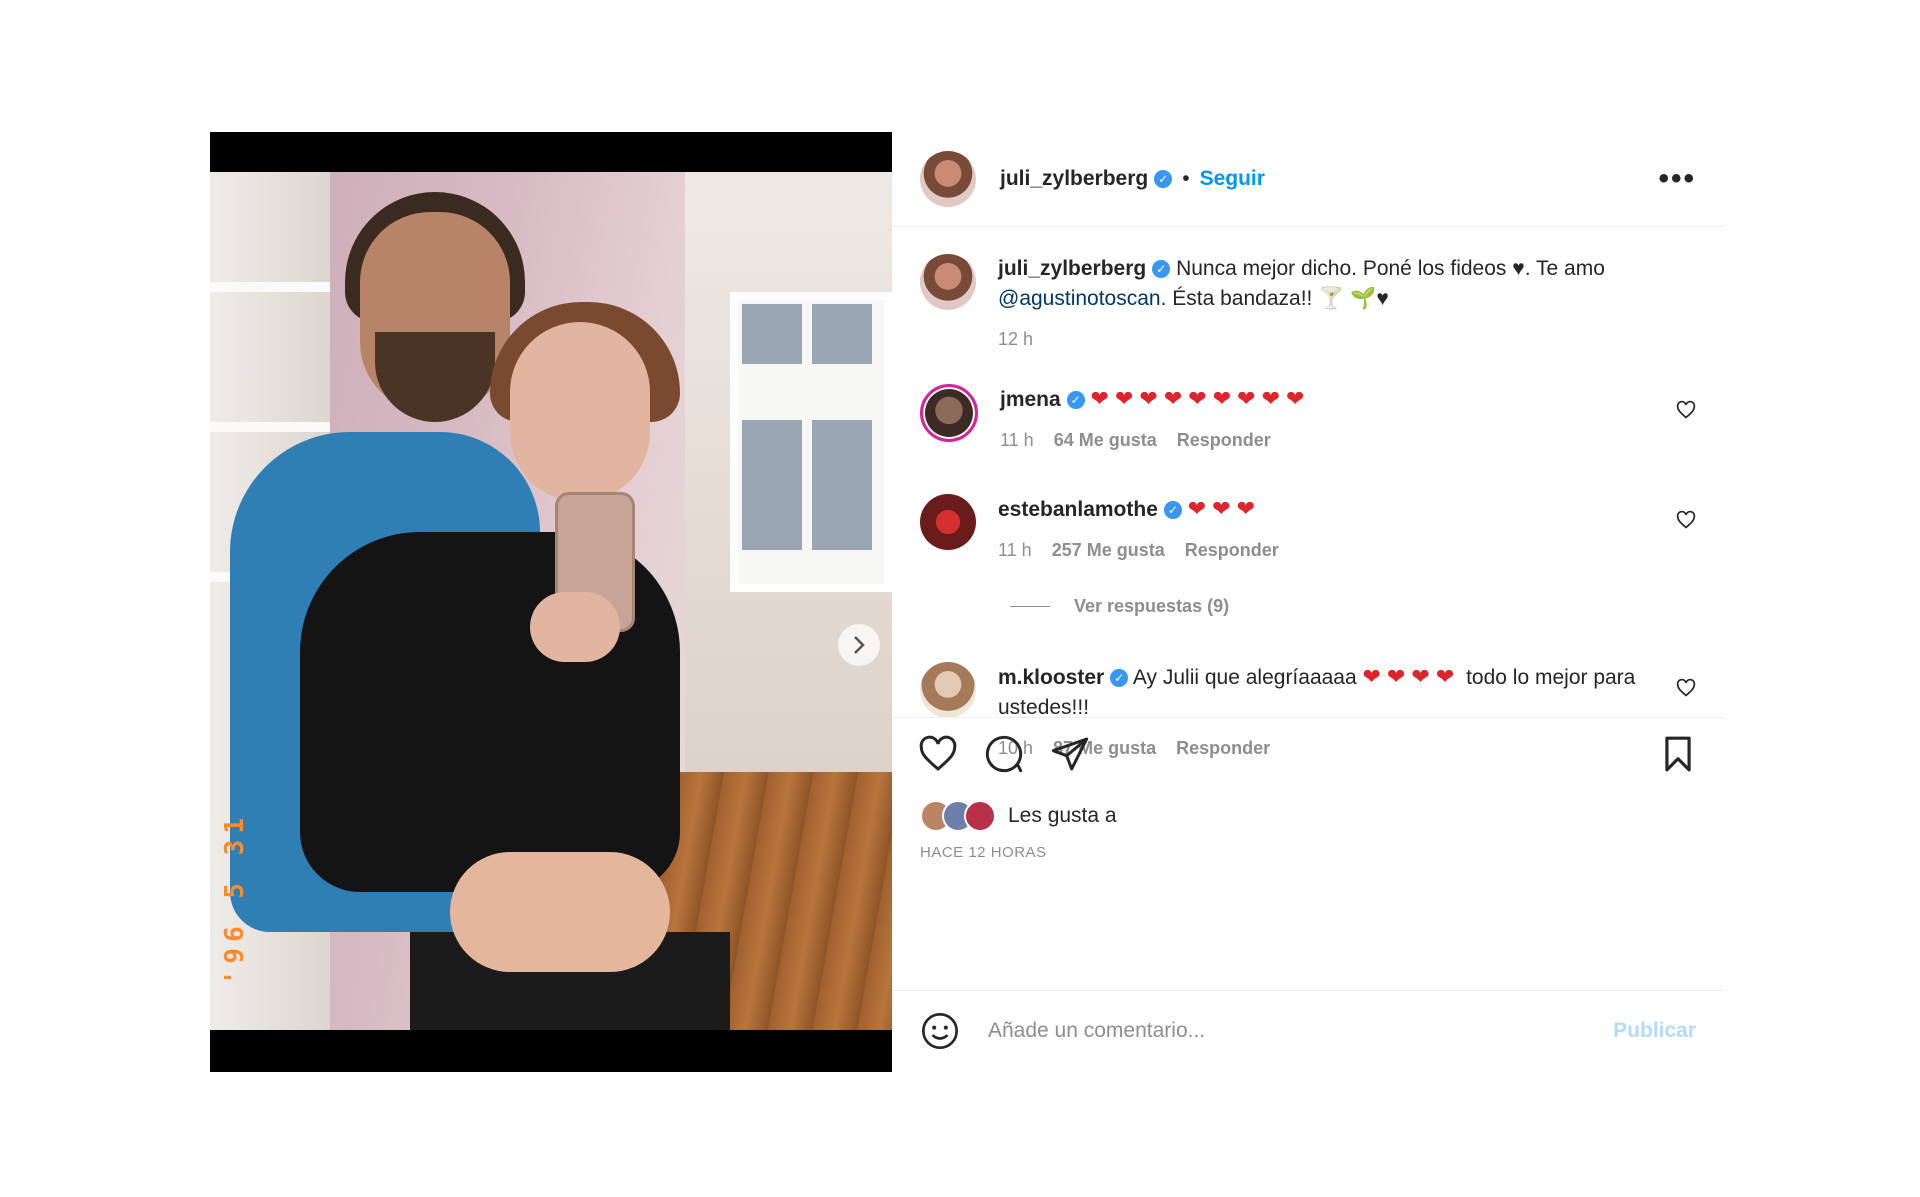  What do you see at coordinates (948, 282) in the screenshot?
I see `caption-avatar` at bounding box center [948, 282].